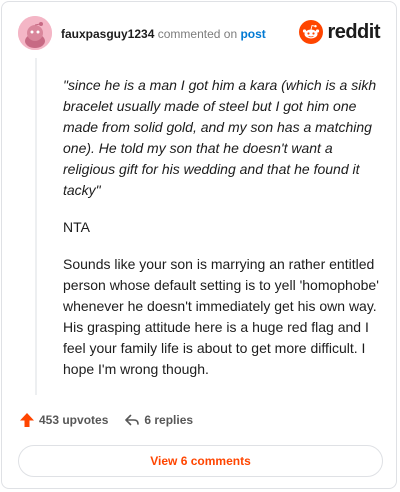 This screenshot has height=492, width=400. Describe the element at coordinates (353, 31) in the screenshot. I see `reddit-wordmark: reddit` at that location.